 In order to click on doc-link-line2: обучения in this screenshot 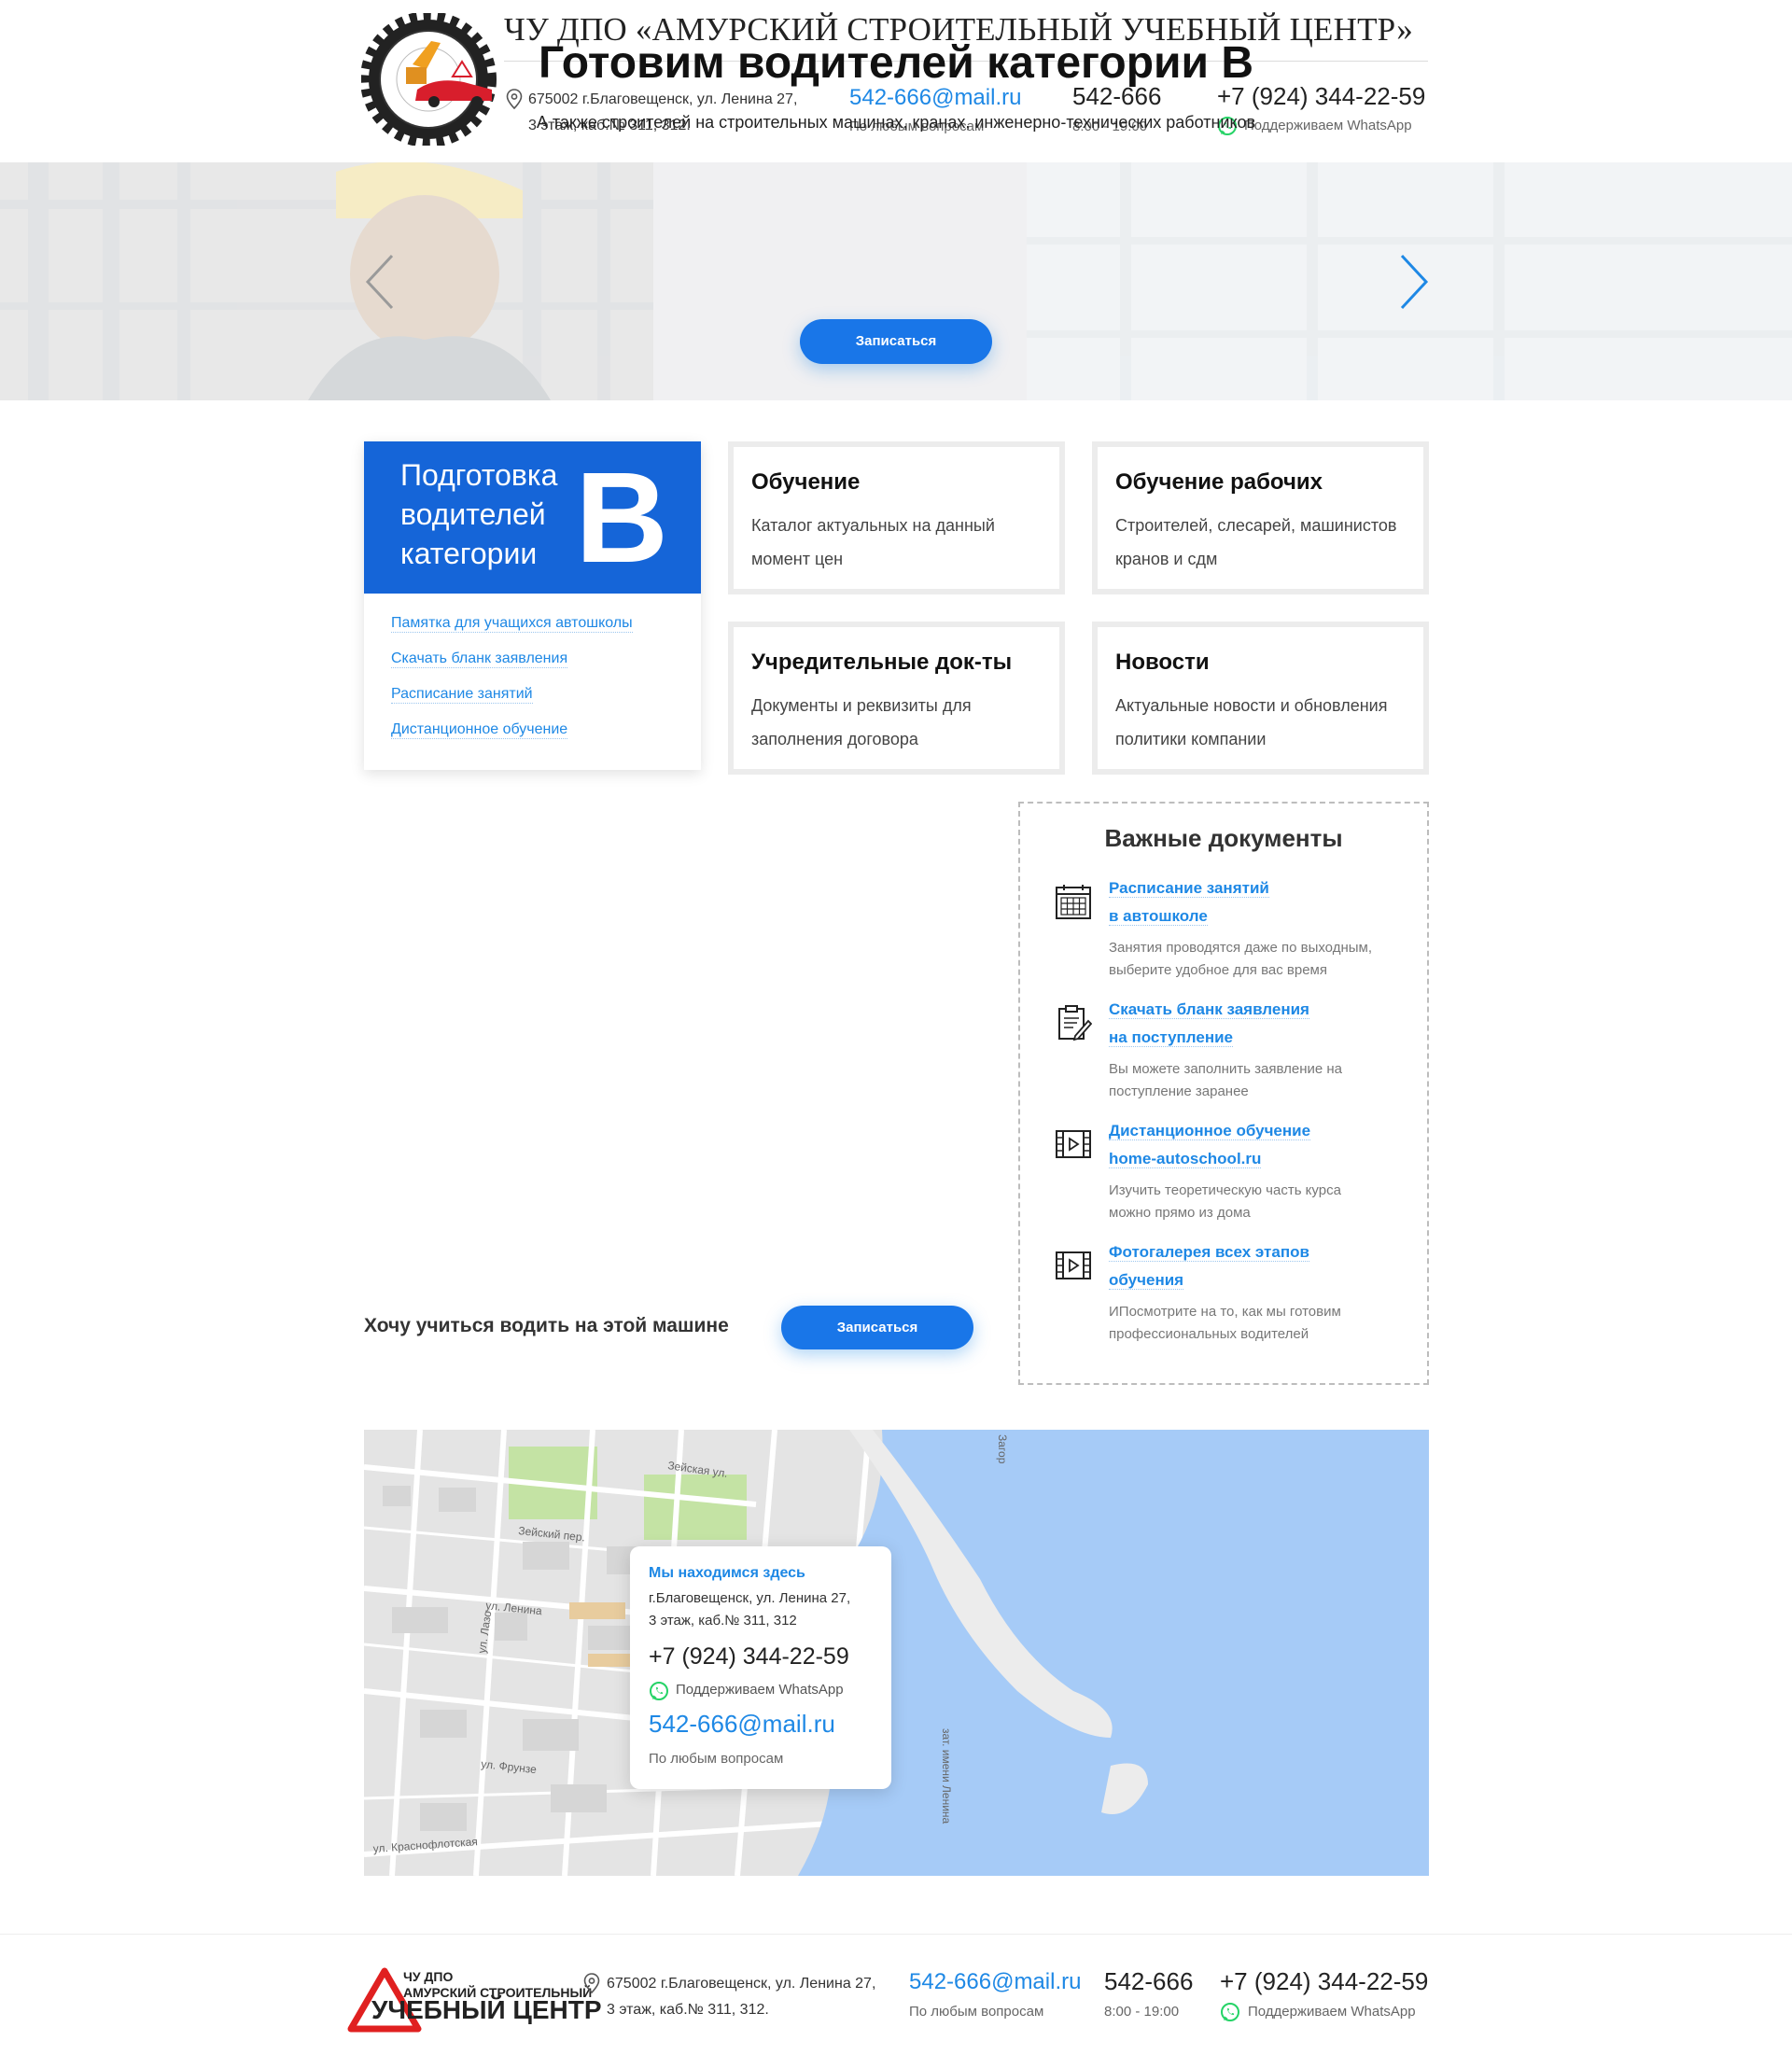, I will do `click(1146, 1280)`.